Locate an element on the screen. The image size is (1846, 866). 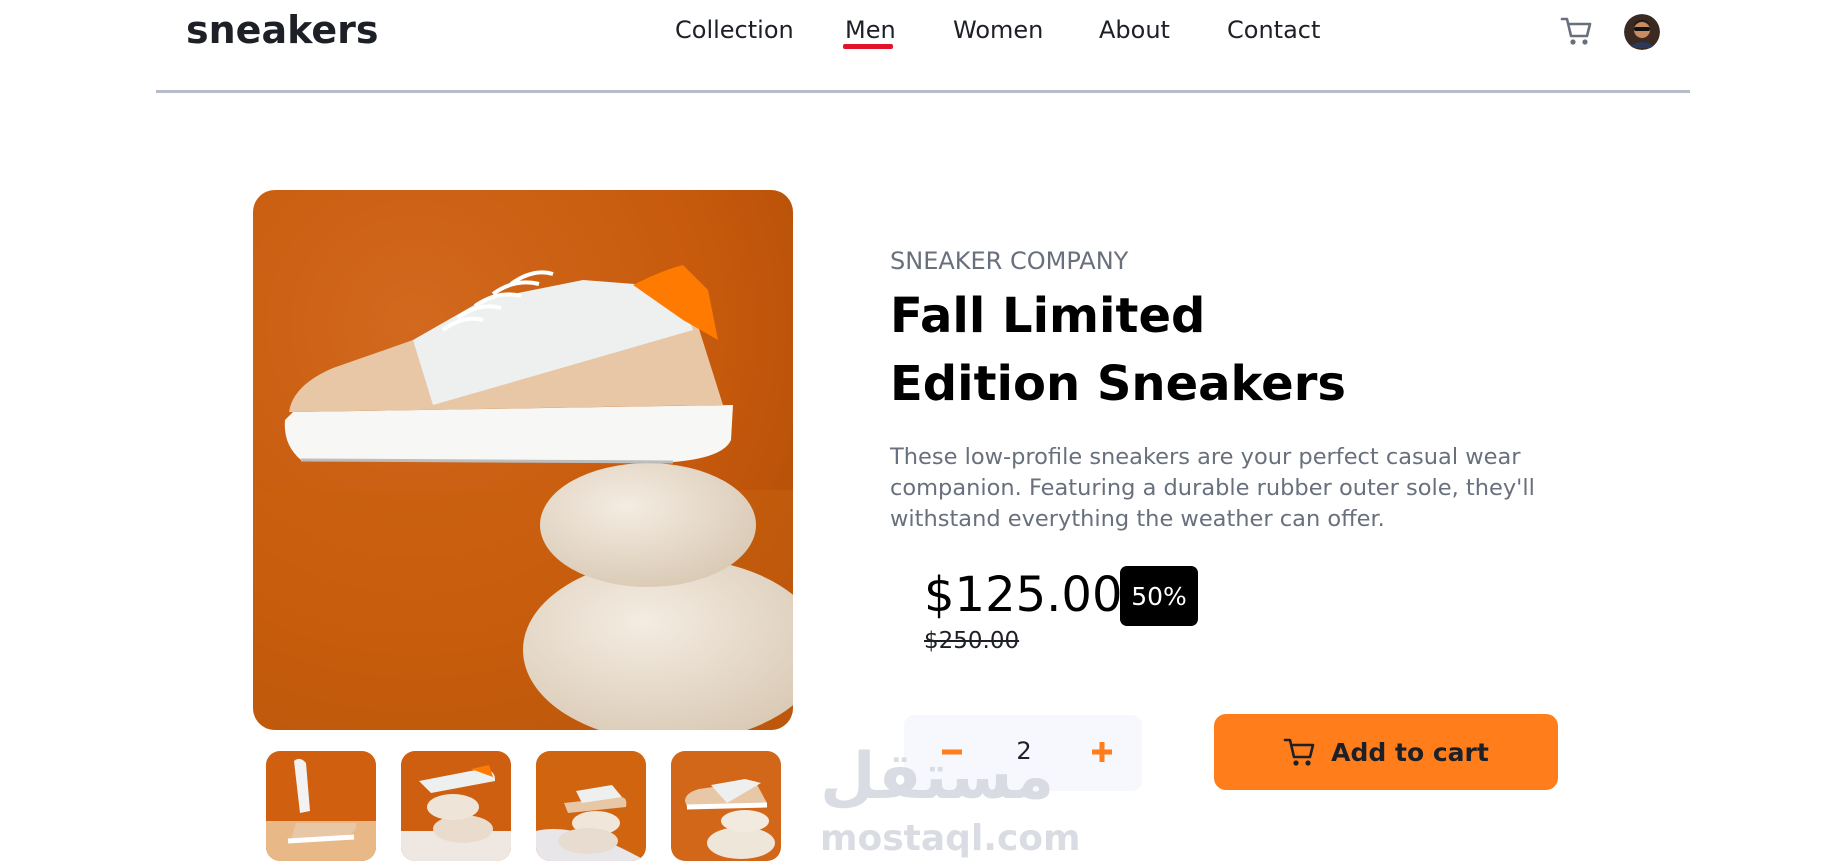
brand-logo: sneakers is located at coordinates (282, 30).